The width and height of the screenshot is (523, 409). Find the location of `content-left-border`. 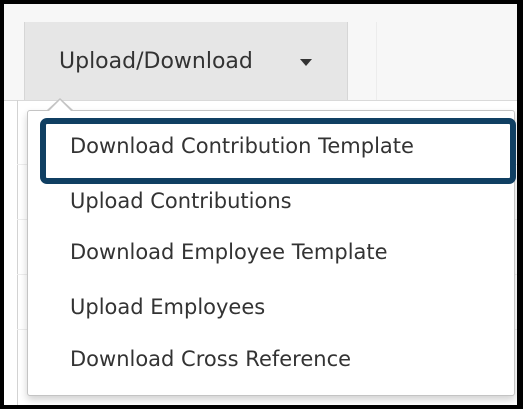

content-left-border is located at coordinates (17, 252).